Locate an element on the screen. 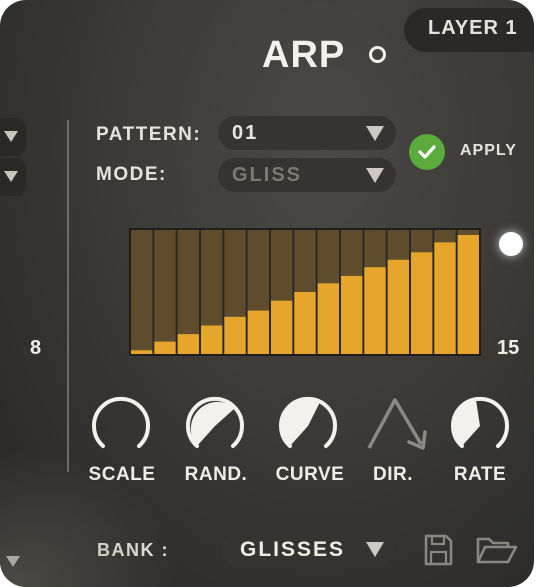  direction-icon is located at coordinates (399, 425).